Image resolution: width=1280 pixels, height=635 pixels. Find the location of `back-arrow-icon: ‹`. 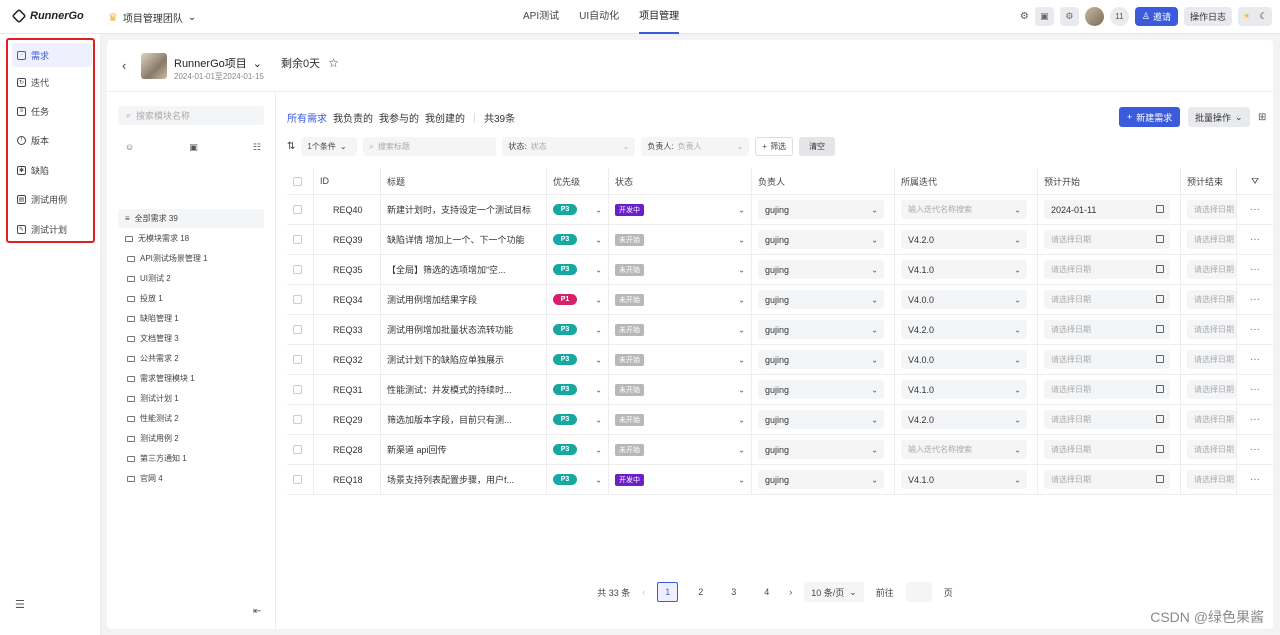

back-arrow-icon: ‹ is located at coordinates (124, 65).